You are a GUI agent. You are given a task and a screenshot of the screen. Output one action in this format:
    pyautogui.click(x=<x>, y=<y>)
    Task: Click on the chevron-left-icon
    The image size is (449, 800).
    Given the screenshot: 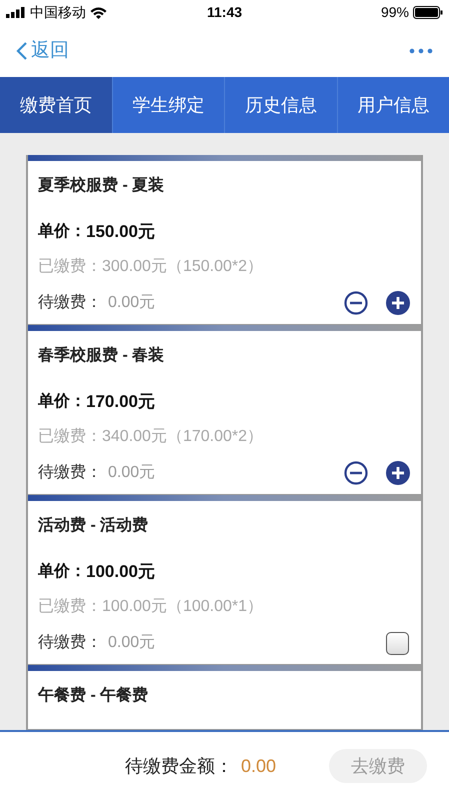 What is the action you would take?
    pyautogui.click(x=22, y=51)
    